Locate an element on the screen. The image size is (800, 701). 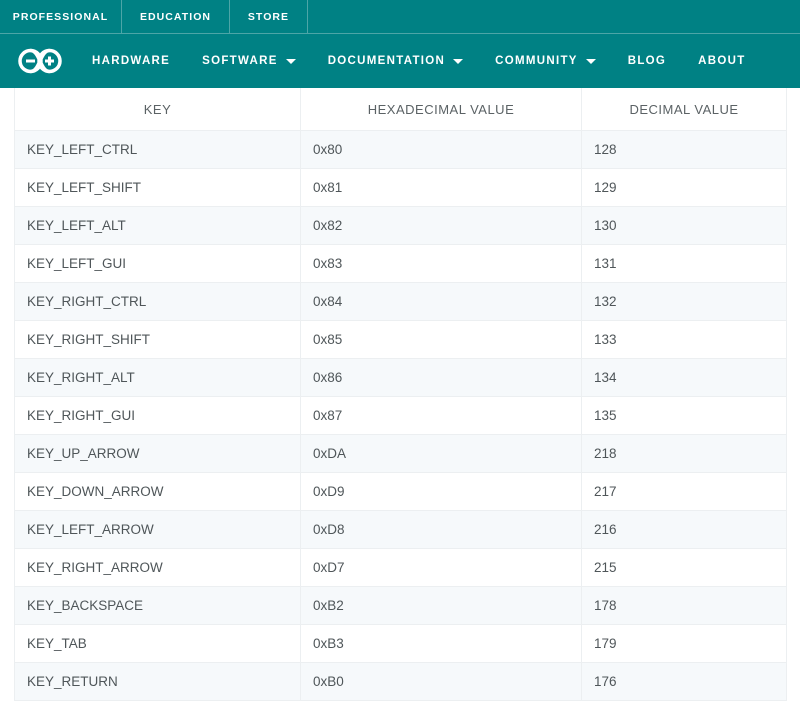
cell-hexadecimal-value: 0x83 is located at coordinates (441, 263).